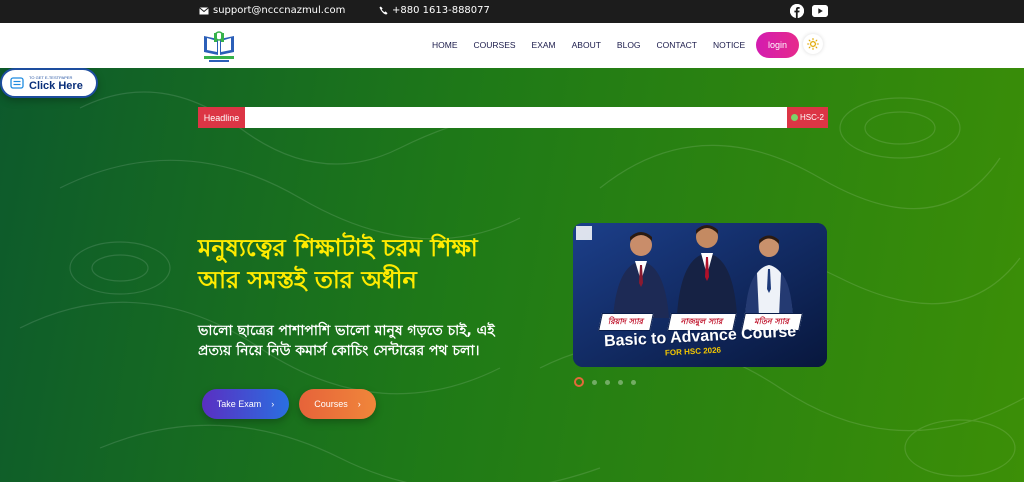  I want to click on login-button: login, so click(777, 45).